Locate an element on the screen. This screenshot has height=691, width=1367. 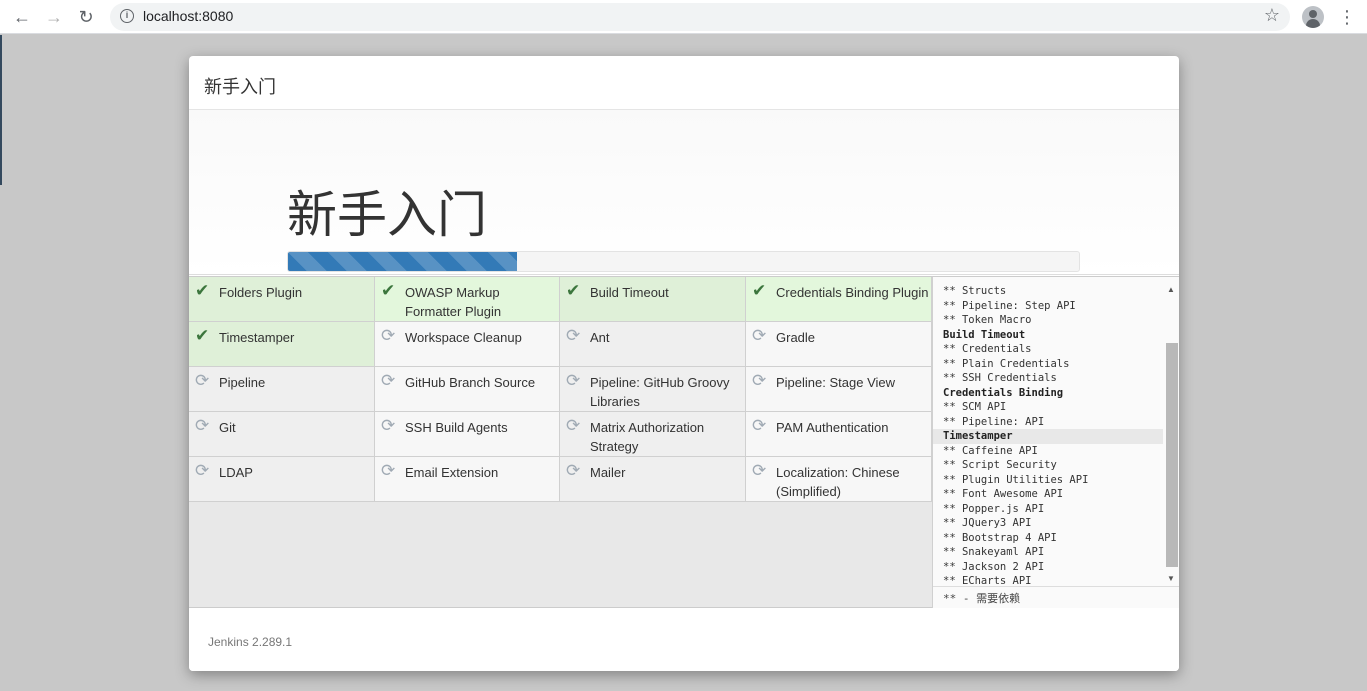
plugin-item: ⟳ Pipeline is located at coordinates (282, 389).